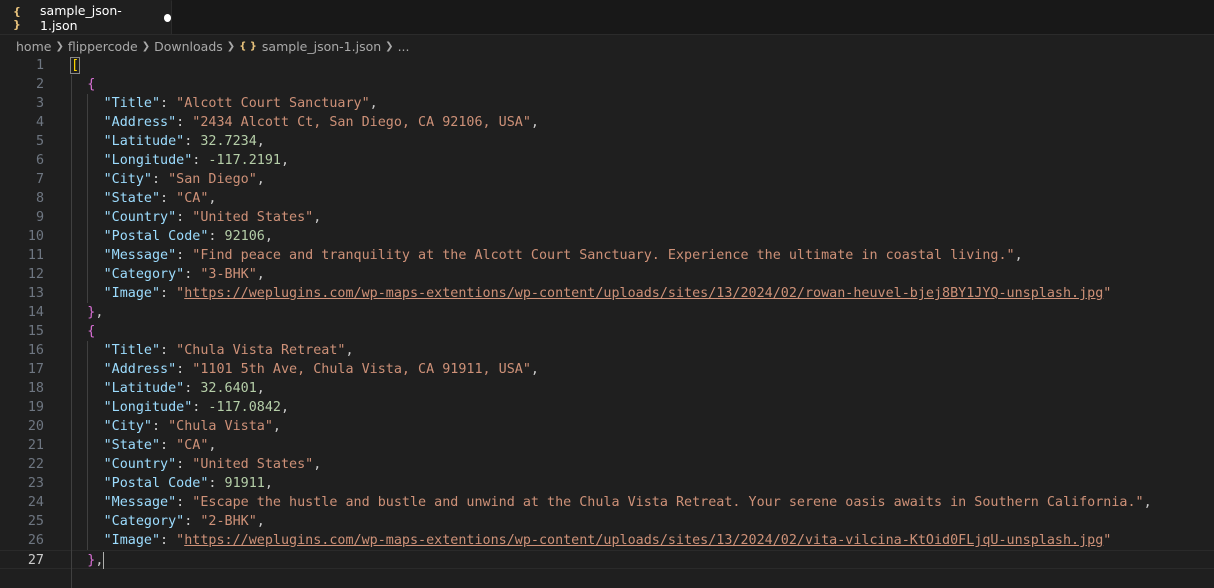 This screenshot has height=588, width=1214. I want to click on code-line: 8 "State": "CA",, so click(607, 198).